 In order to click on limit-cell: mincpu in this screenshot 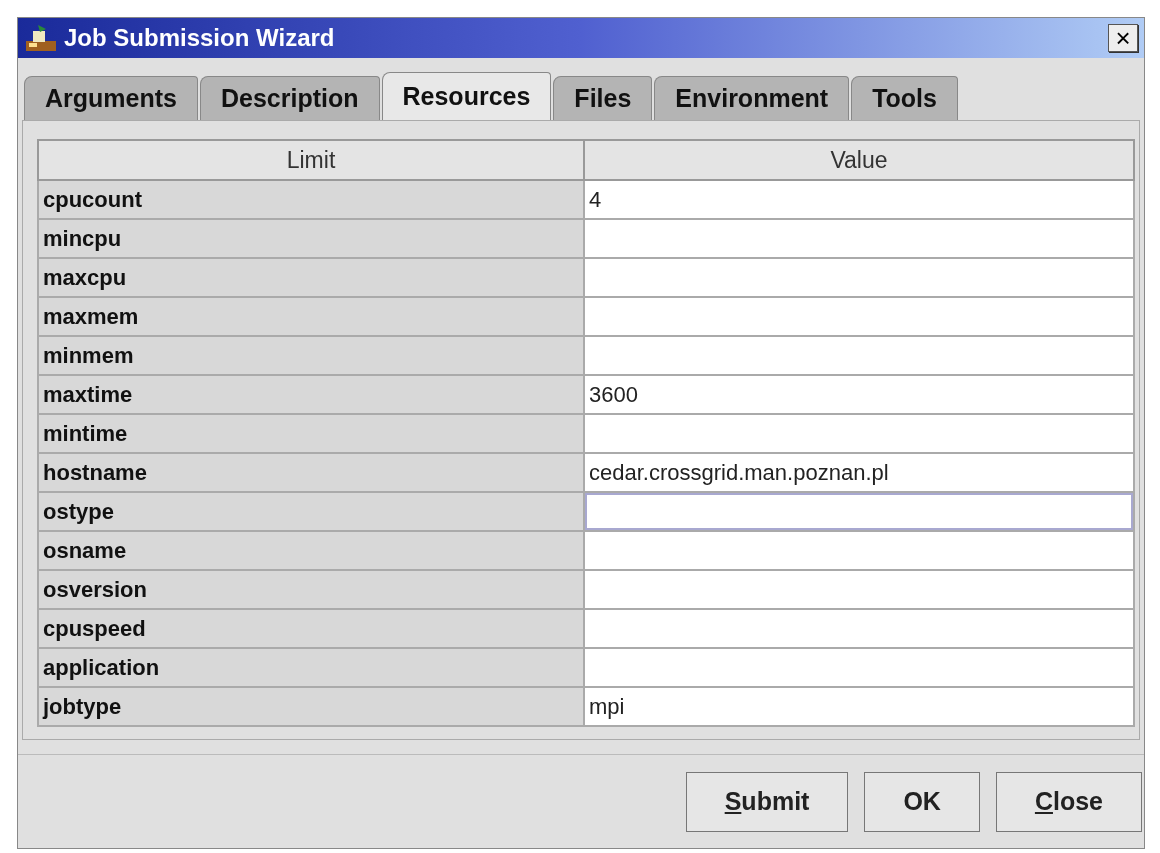, I will do `click(311, 238)`.